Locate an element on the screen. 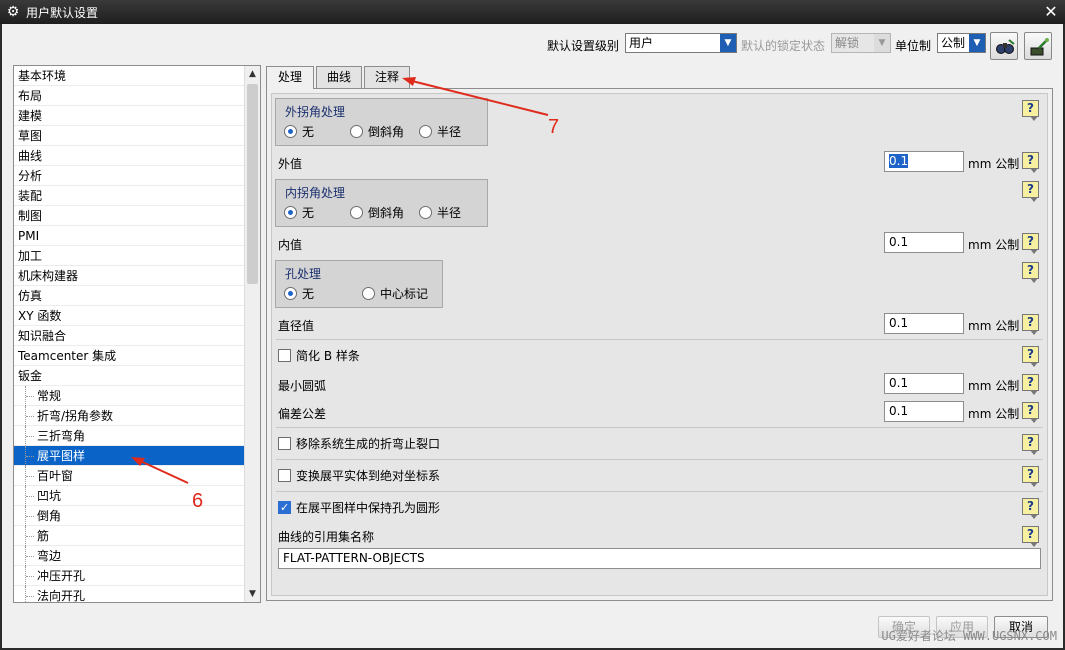 The width and height of the screenshot is (1065, 650). arrow-6-icon is located at coordinates (160, 470).